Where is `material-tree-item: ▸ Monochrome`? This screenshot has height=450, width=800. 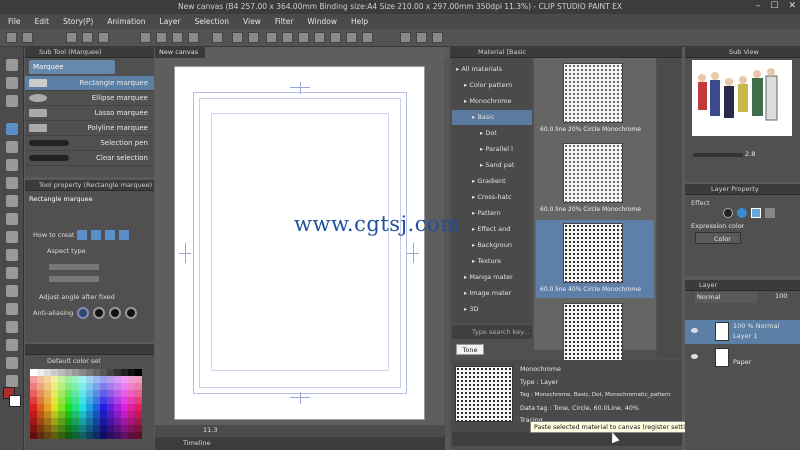
material-tree-item: ▸ Monochrome is located at coordinates (492, 101).